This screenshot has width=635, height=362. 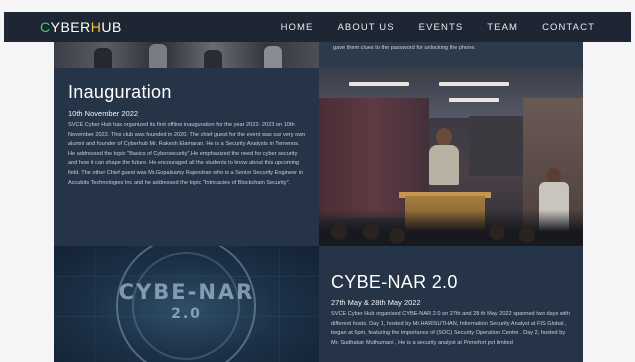 What do you see at coordinates (365, 27) in the screenshot?
I see `nav-link-about-us: ABOUT US` at bounding box center [365, 27].